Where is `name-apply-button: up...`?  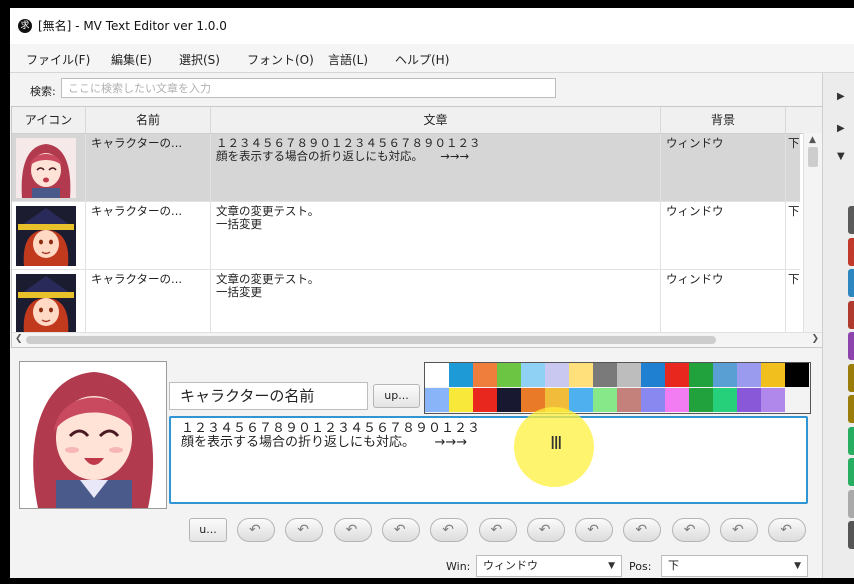 name-apply-button: up... is located at coordinates (396, 396).